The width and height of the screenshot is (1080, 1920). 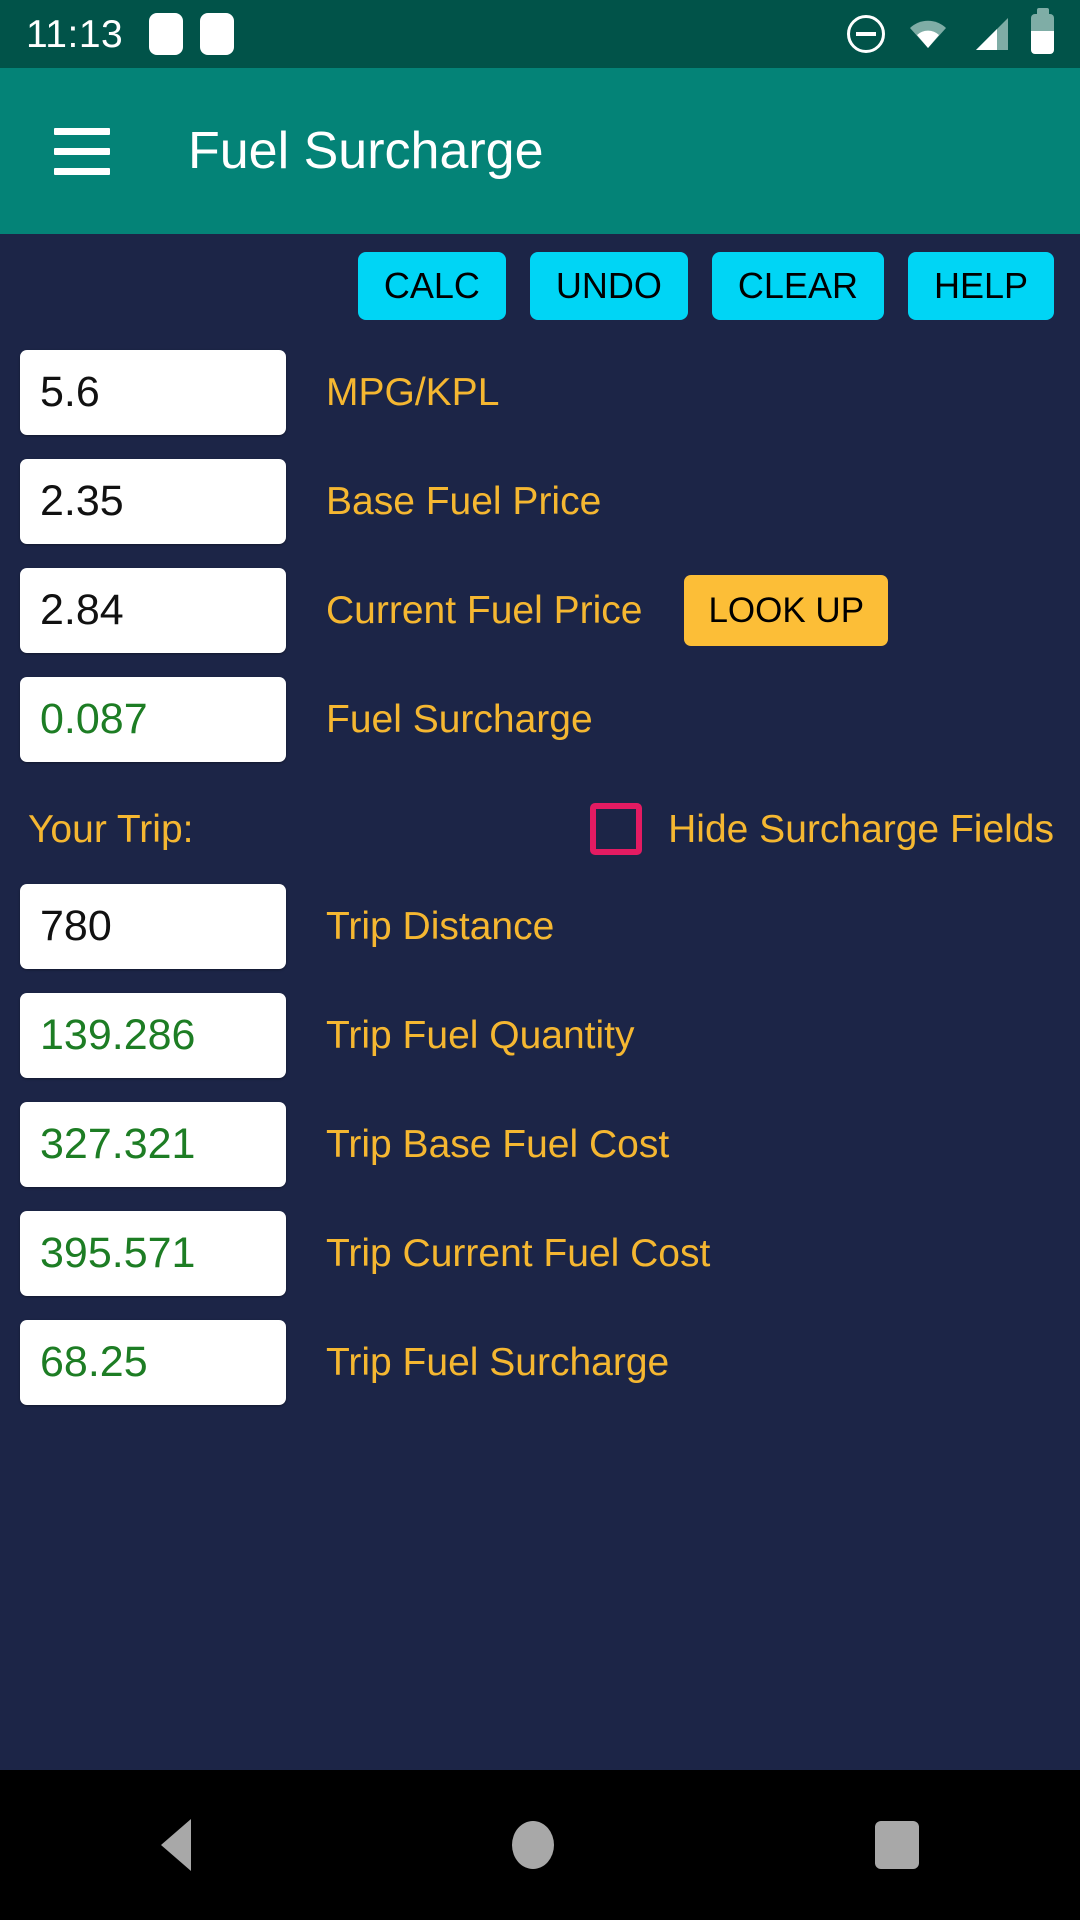 I want to click on hide-surcharge-fields-checkbox-row: Hide Surcharge Fields, so click(x=822, y=829).